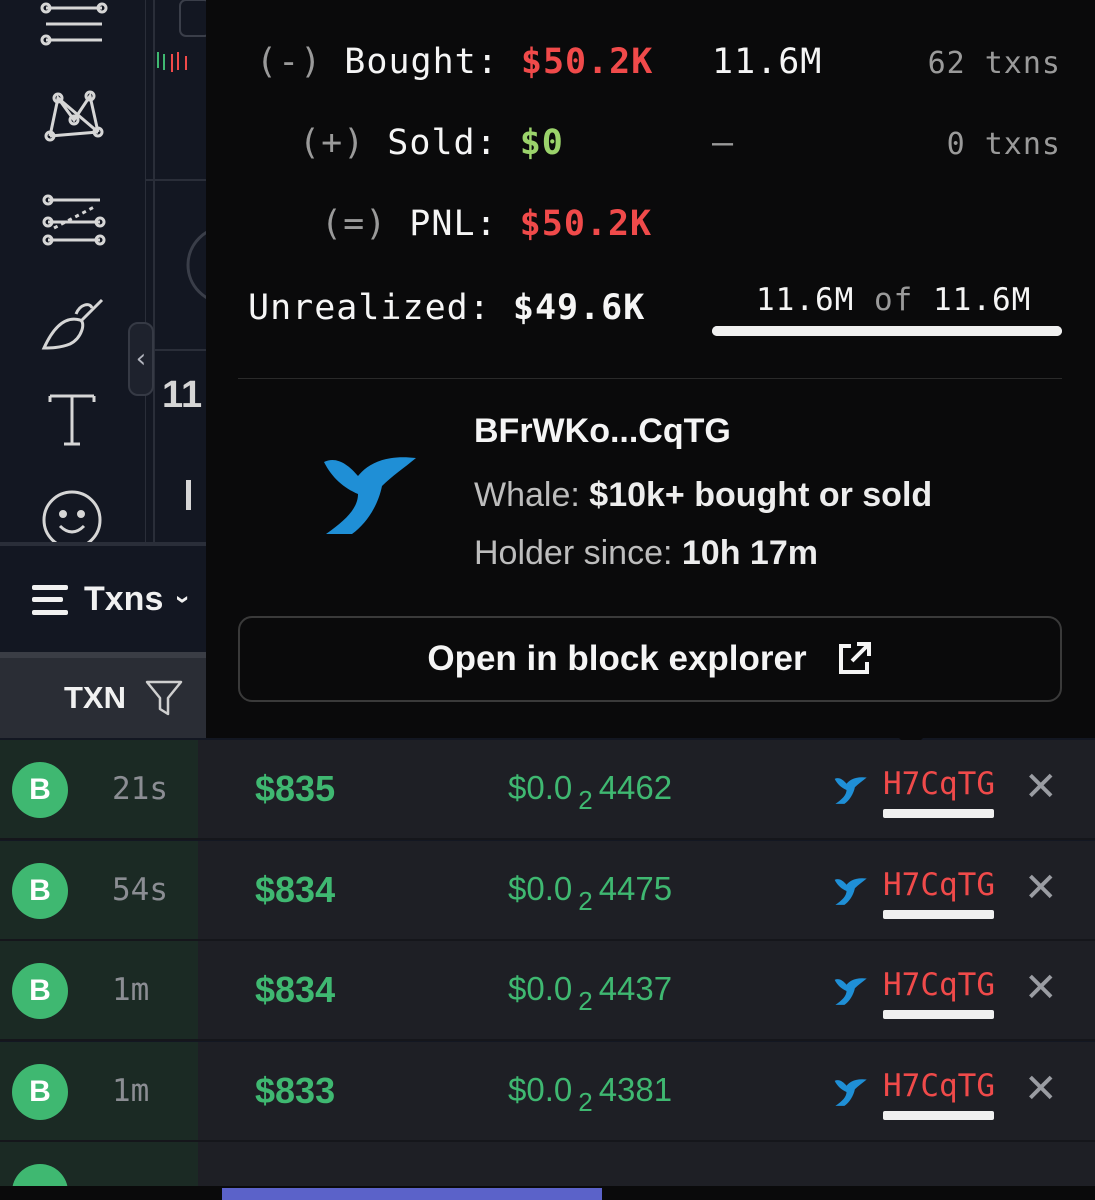 The width and height of the screenshot is (1095, 1200). I want to click on external-link-icon, so click(854, 658).